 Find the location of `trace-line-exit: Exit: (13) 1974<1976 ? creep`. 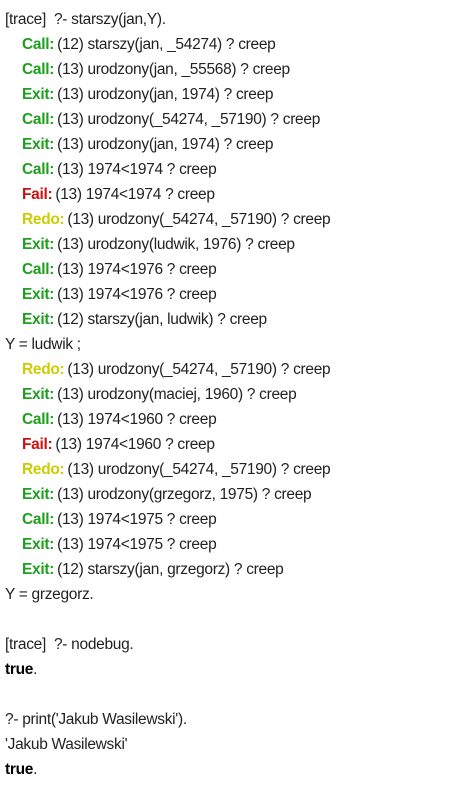

trace-line-exit: Exit: (13) 1974<1976 ? creep is located at coordinates (228, 294).